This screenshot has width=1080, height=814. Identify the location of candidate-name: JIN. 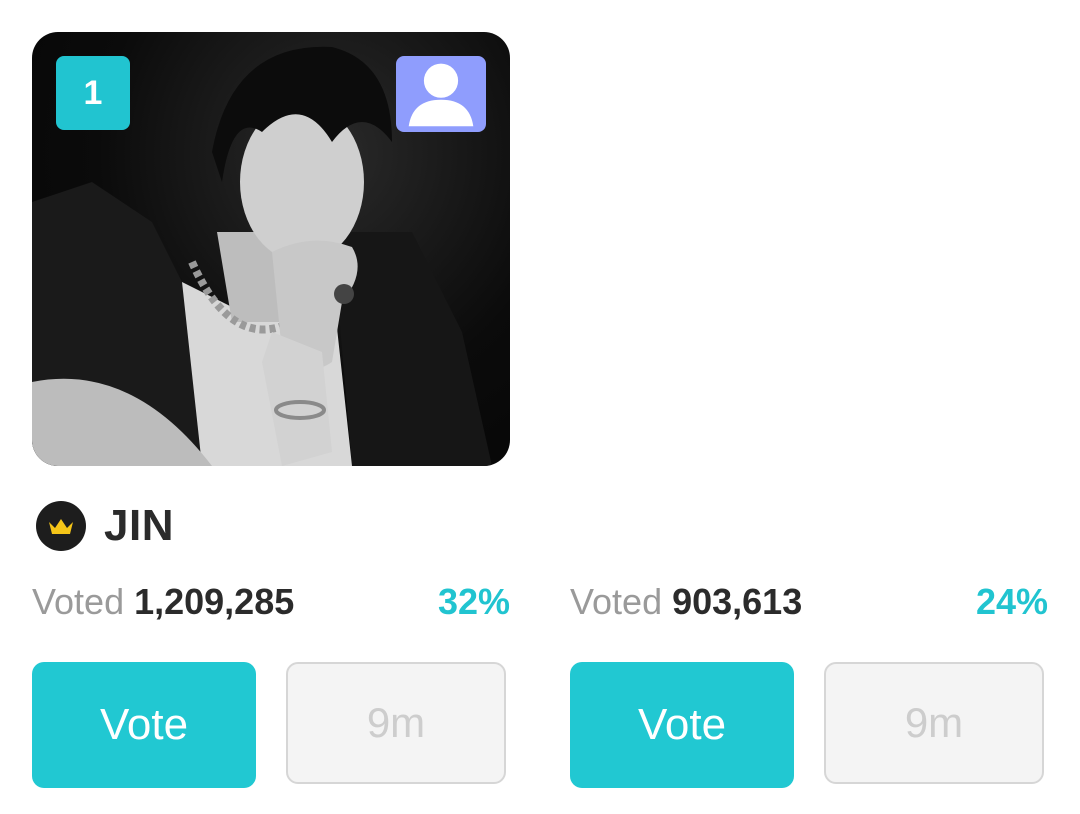
(139, 525).